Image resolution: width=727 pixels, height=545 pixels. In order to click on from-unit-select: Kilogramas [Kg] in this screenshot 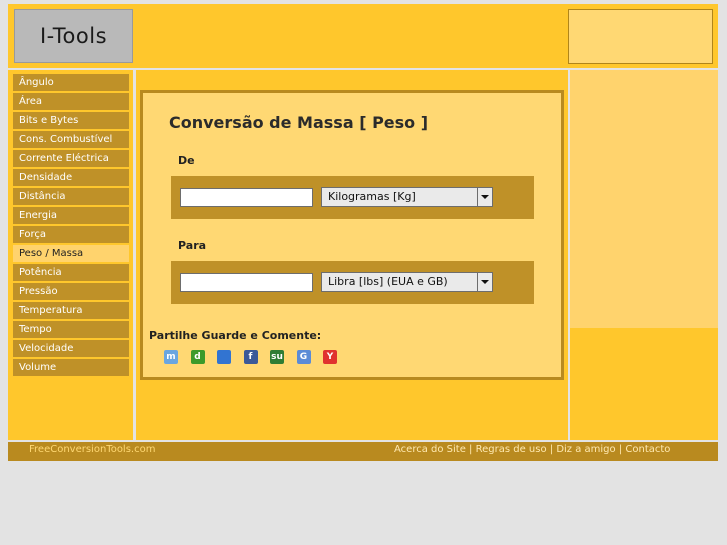, I will do `click(407, 197)`.